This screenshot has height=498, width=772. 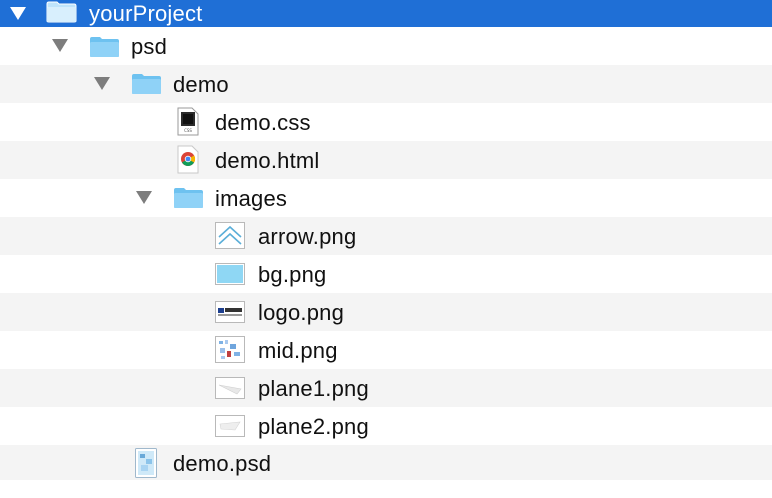 What do you see at coordinates (386, 46) in the screenshot?
I see `tree-row-psd: psd` at bounding box center [386, 46].